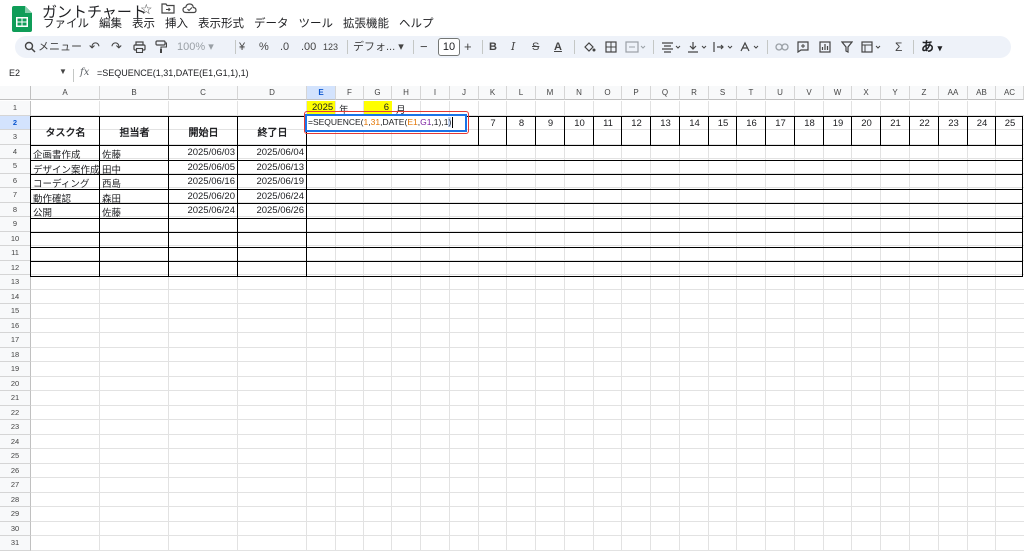  Describe the element at coordinates (316, 23) in the screenshot. I see `menu-tools: ツール` at that location.